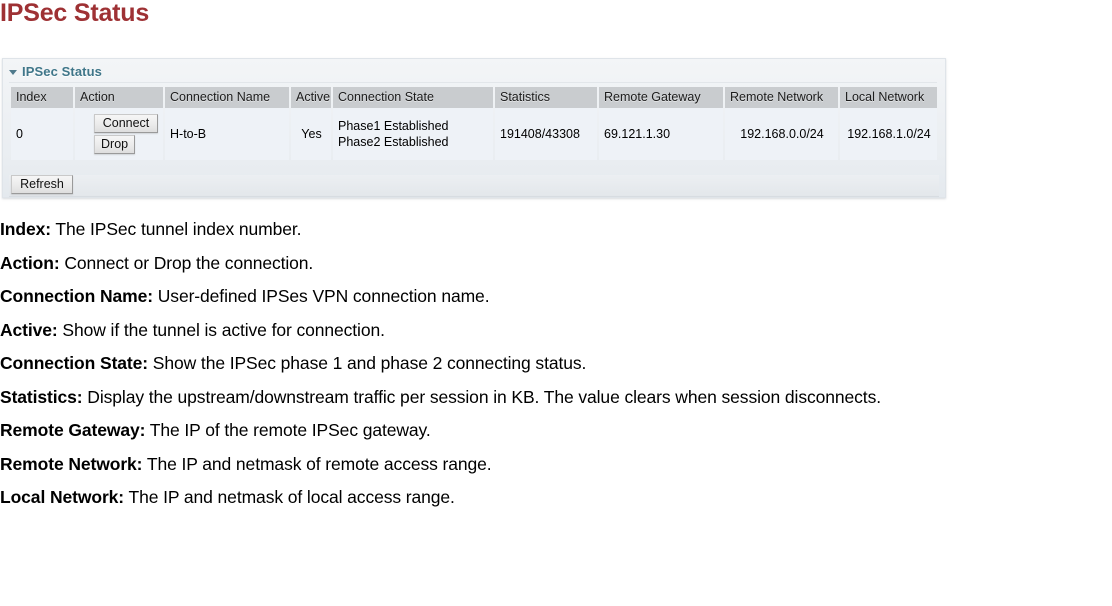 This screenshot has height=606, width=1112. I want to click on description-term: Statistics:, so click(41, 396).